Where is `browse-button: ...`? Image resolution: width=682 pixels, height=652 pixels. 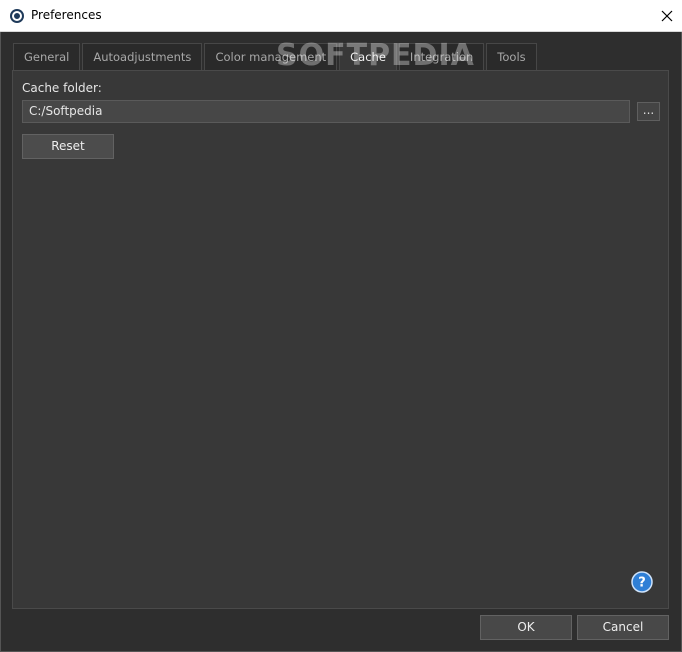
browse-button: ... is located at coordinates (648, 111).